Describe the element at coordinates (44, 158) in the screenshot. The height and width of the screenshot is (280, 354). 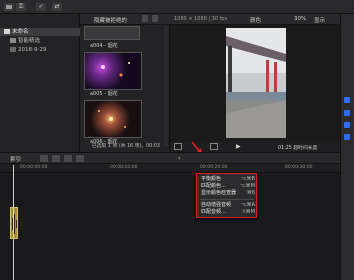
I see `connect-clip-icon` at that location.